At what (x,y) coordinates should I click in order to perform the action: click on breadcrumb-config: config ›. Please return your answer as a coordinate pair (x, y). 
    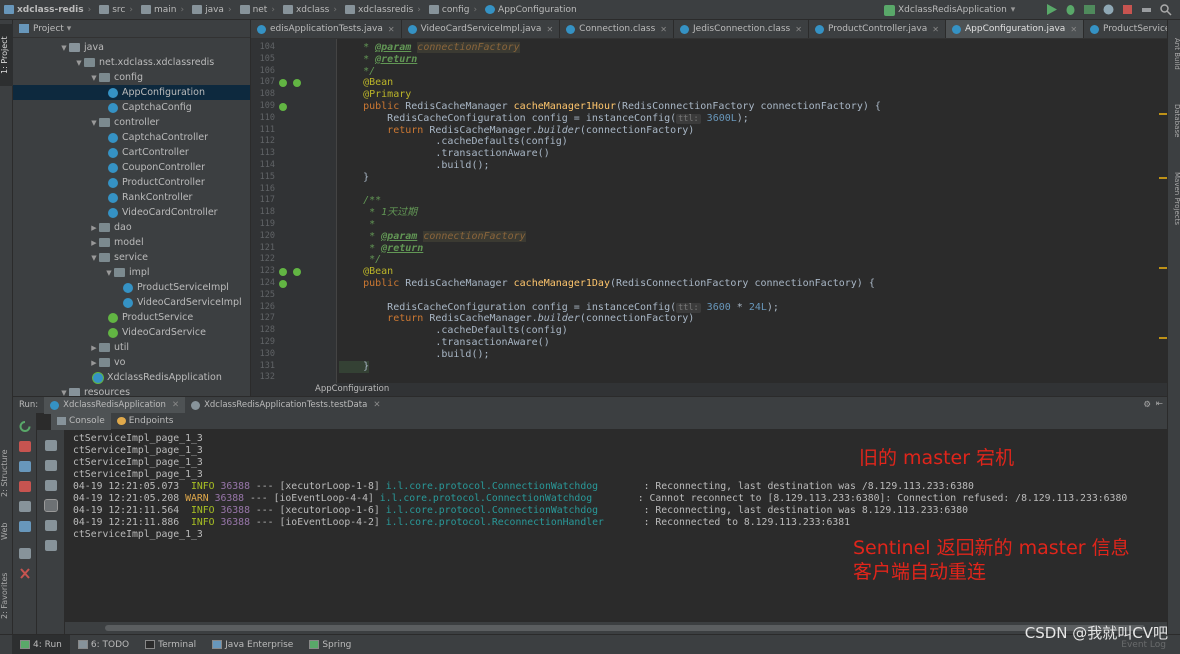
    Looking at the image, I should click on (453, 10).